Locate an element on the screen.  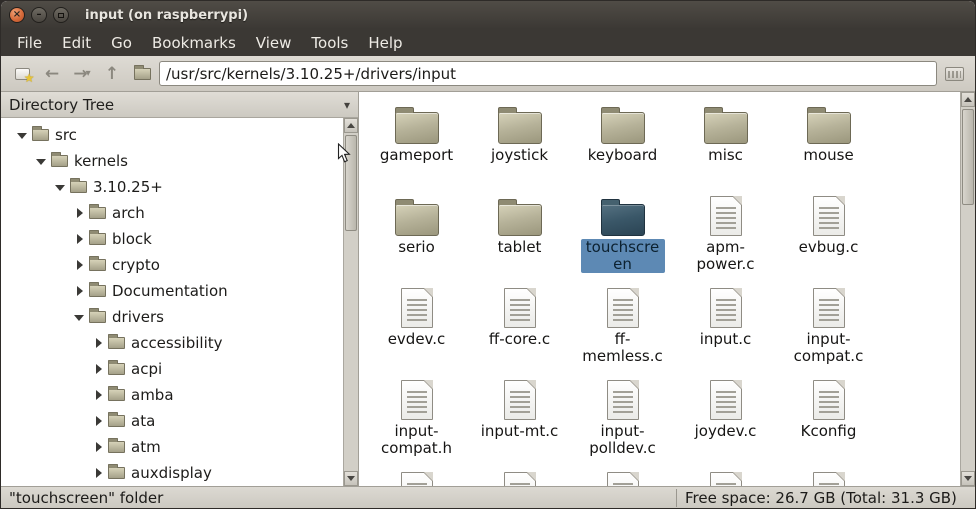
grid-item-joystick: joystick is located at coordinates (519, 144).